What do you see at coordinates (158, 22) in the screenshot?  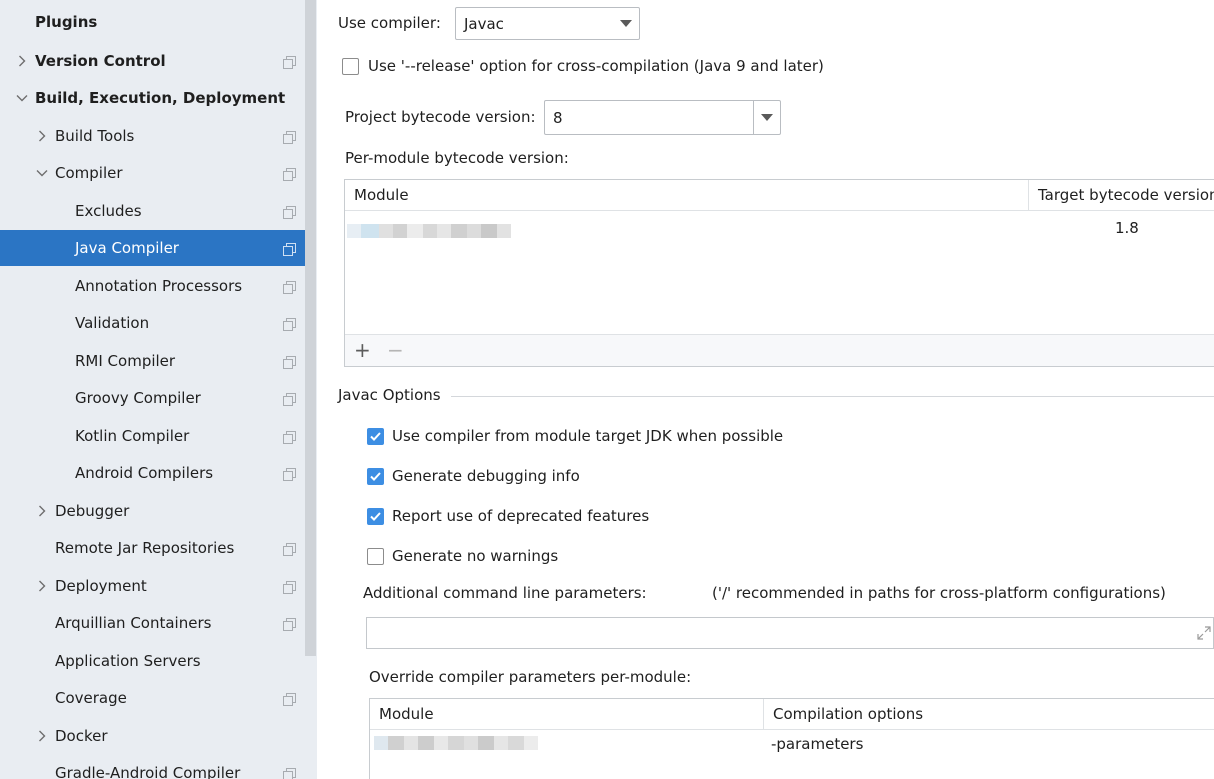 I see `sidebar-item-plugins: Plugins` at bounding box center [158, 22].